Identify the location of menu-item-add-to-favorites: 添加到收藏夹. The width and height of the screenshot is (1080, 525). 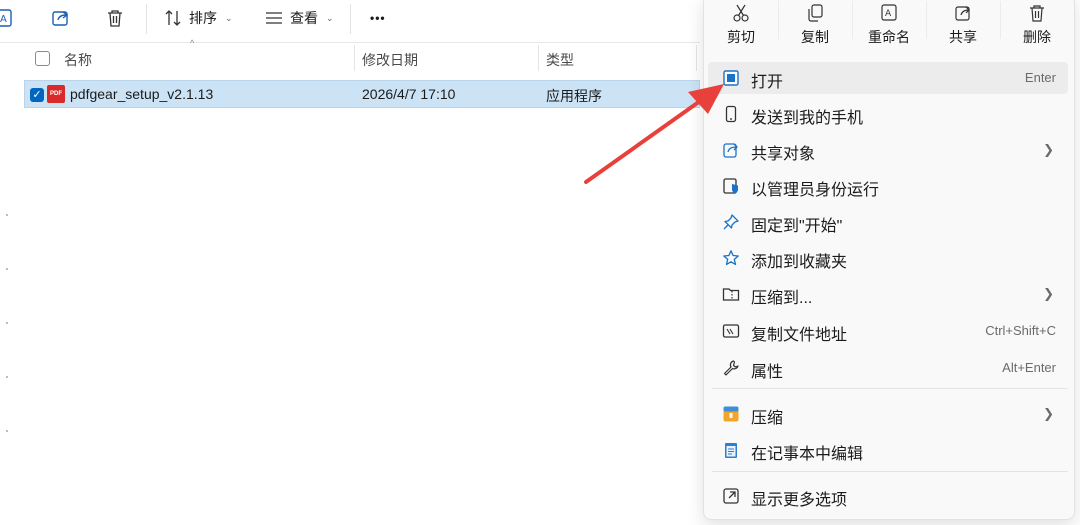
(888, 258).